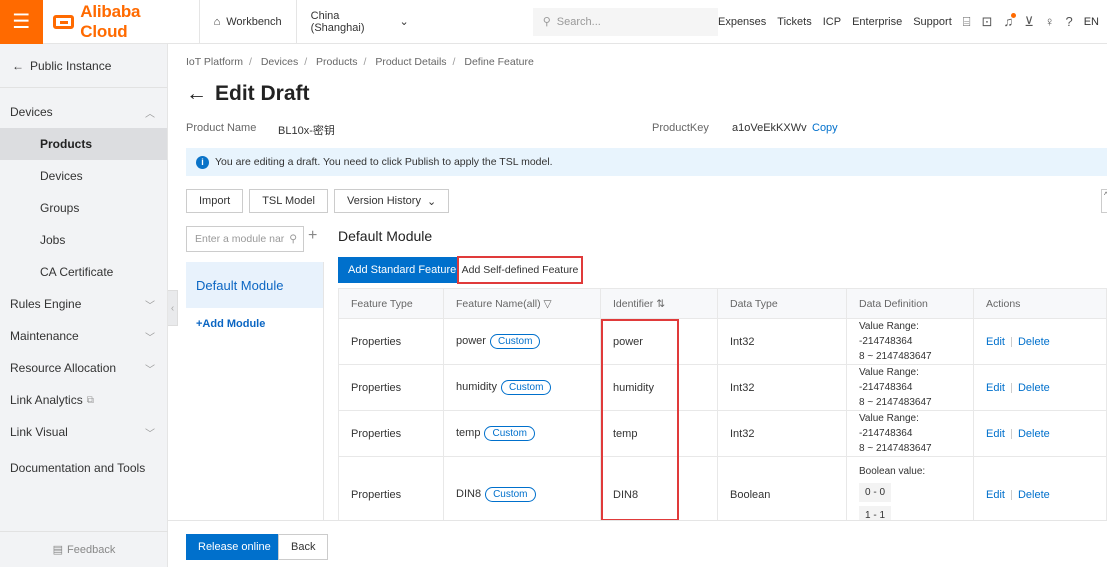  Describe the element at coordinates (391, 387) in the screenshot. I see `cell-feature-type: Properties` at that location.